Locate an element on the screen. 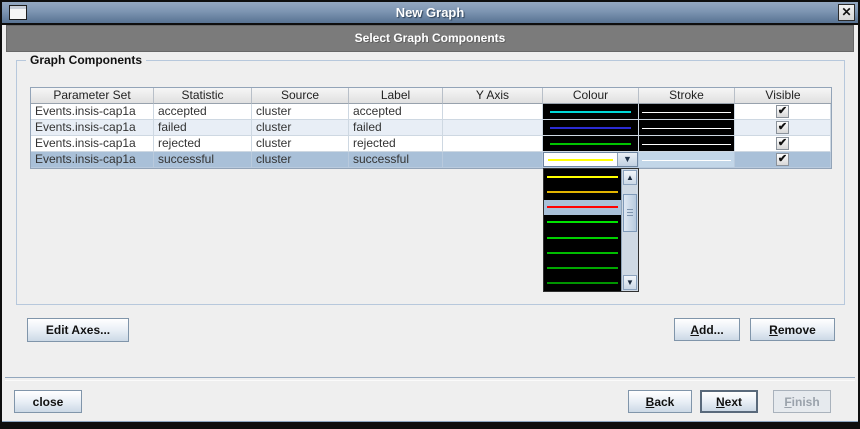  colour-dropdown-popup: ▲ ▼ is located at coordinates (591, 230).